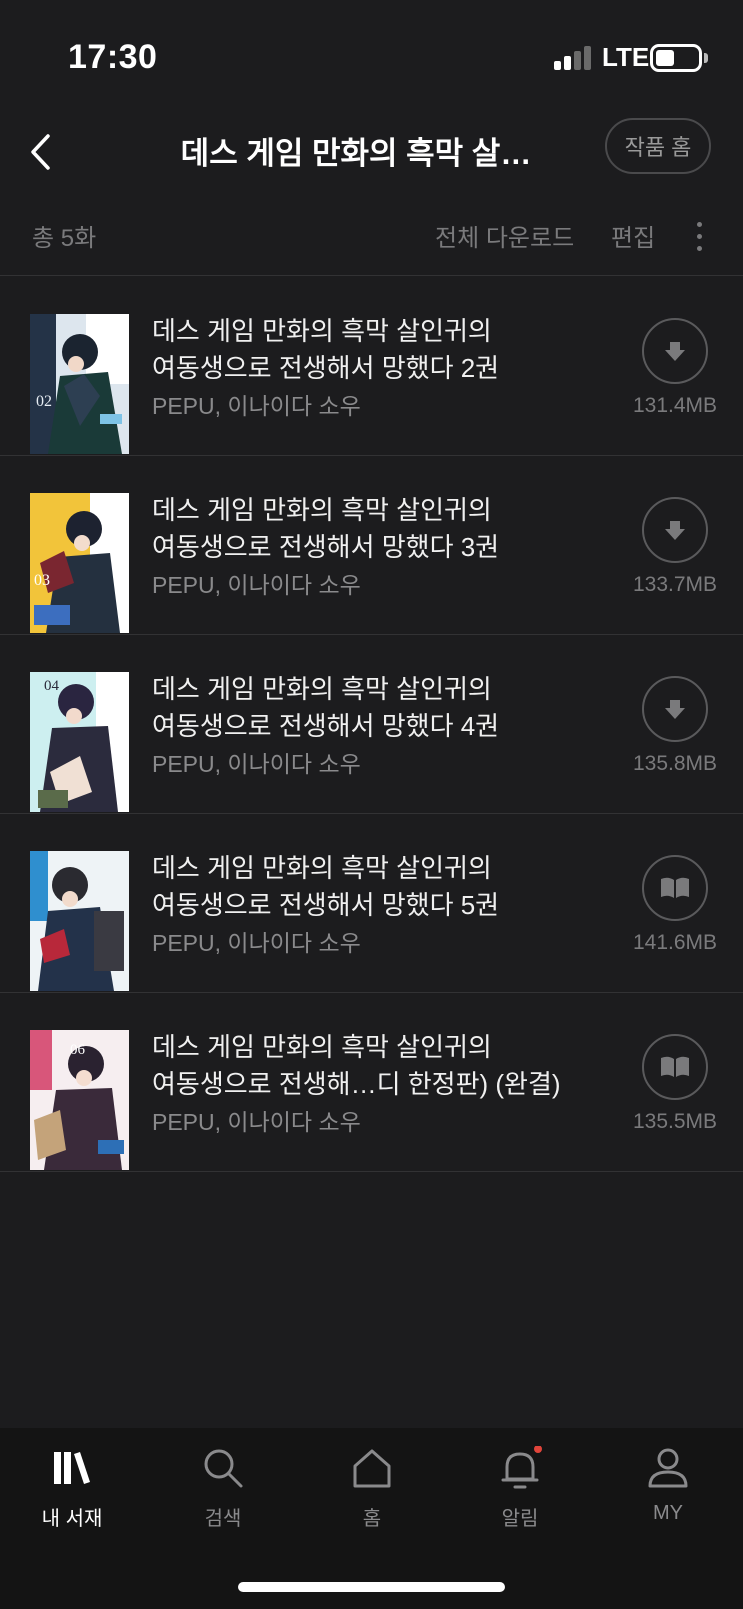 The image size is (743, 1609). I want to click on back-button, so click(40, 152).